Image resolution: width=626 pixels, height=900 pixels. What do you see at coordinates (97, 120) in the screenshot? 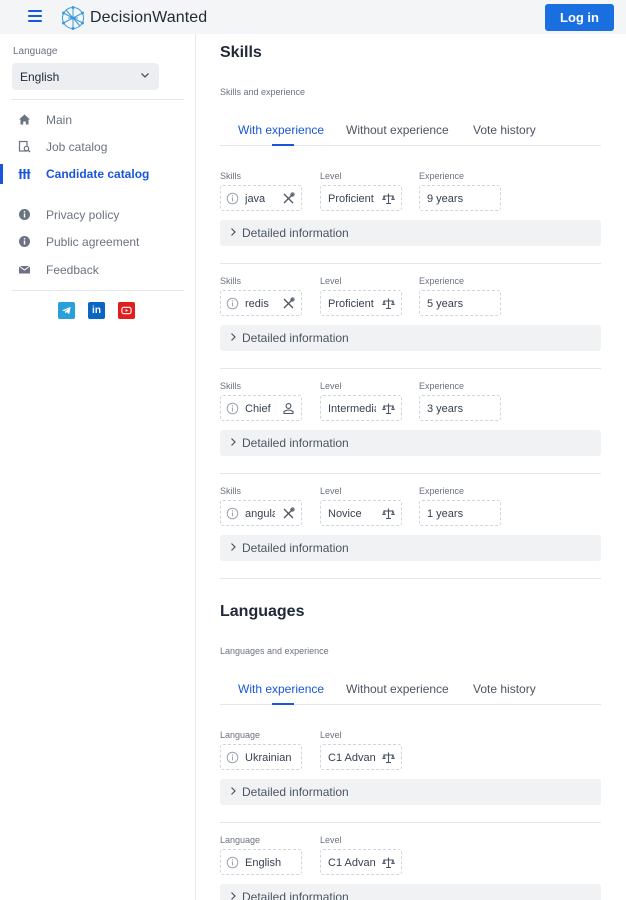
I see `sidebar-item-main: Main` at bounding box center [97, 120].